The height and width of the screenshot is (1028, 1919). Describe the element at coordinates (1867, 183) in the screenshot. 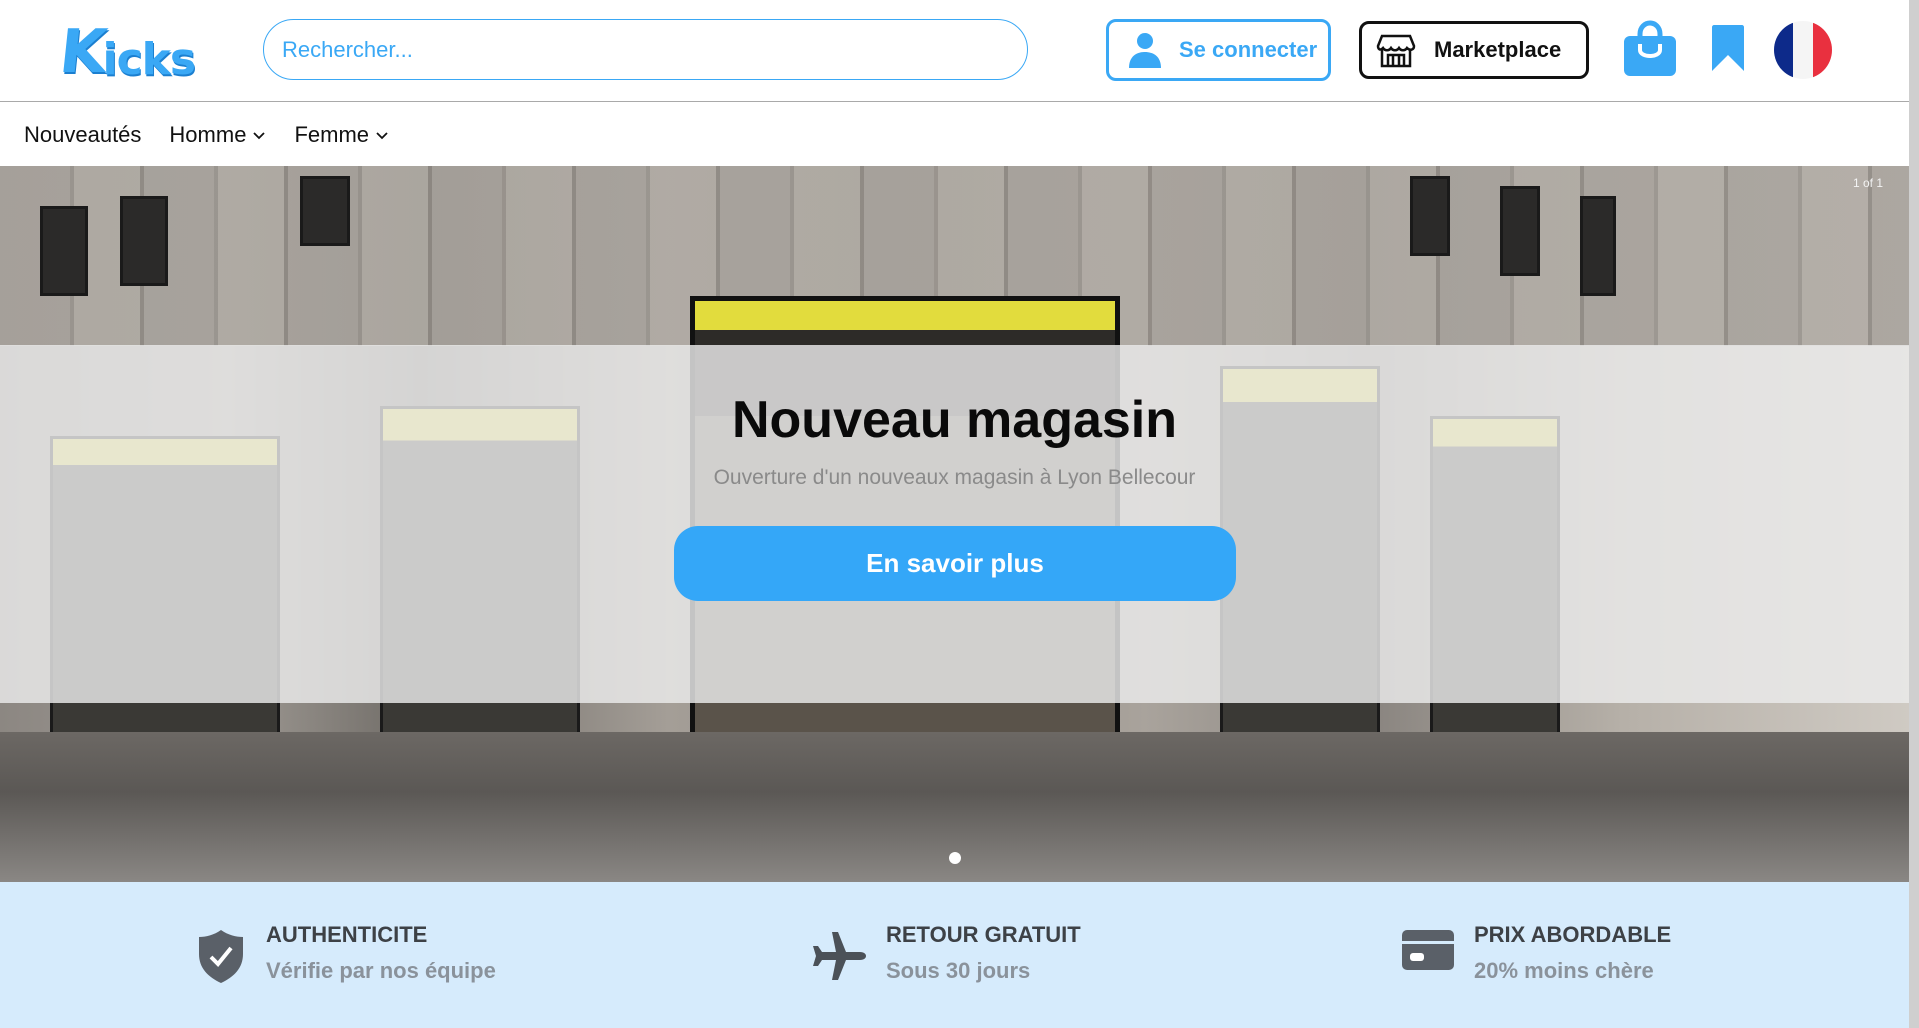

I see `slide-counter: 1 of 1` at that location.